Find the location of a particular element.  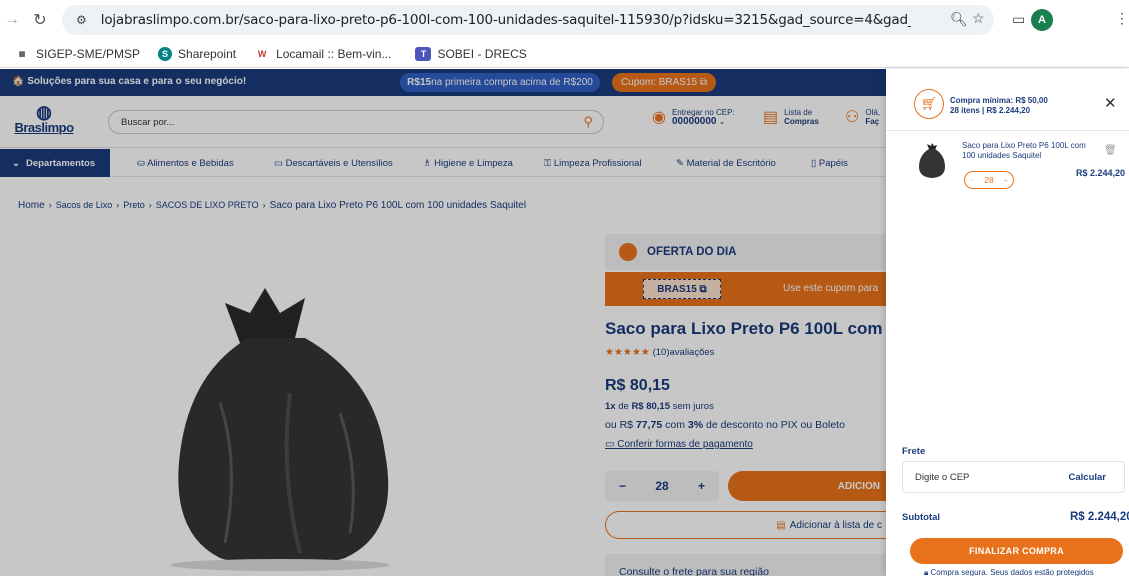

sigep-icon: ▦ is located at coordinates (22, 54).